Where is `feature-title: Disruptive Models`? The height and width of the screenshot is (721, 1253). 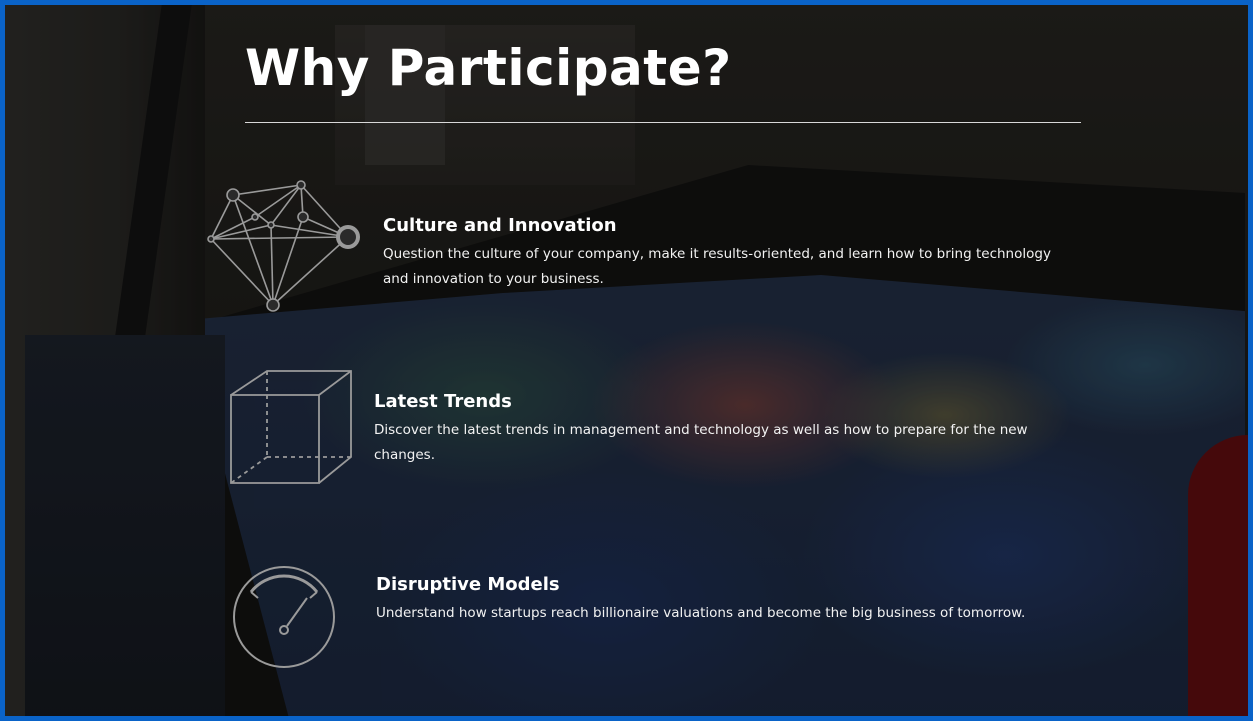 feature-title: Disruptive Models is located at coordinates (468, 584).